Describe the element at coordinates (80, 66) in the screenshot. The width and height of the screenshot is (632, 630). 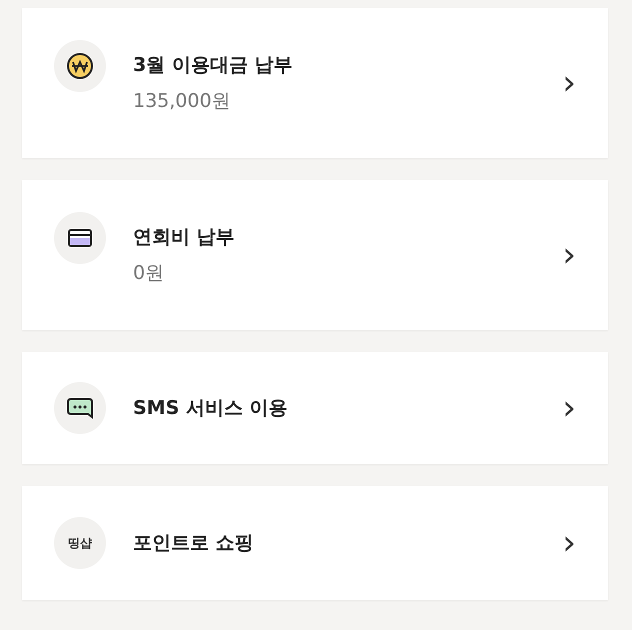
I see `won-coin-icon` at that location.